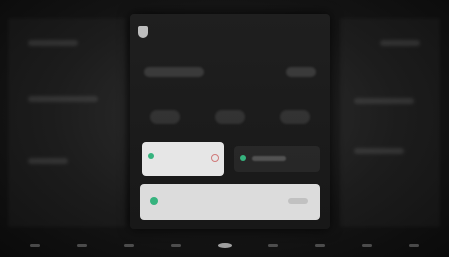 Image resolution: width=449 pixels, height=257 pixels. I want to click on system-bar, so click(224, 245).